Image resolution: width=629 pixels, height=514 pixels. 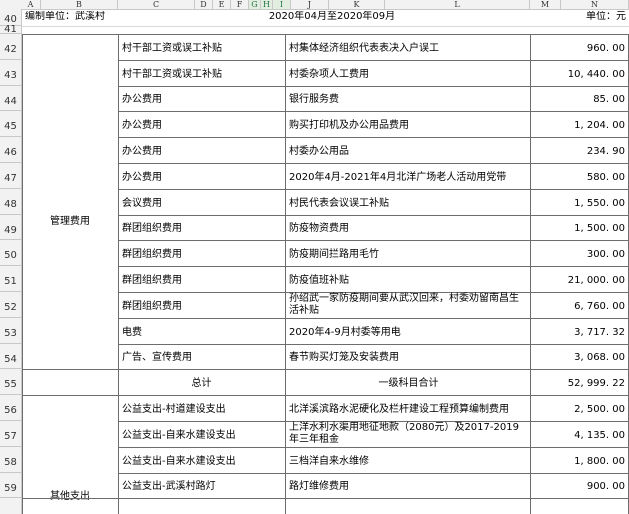 I want to click on amount-cell: 21, 000. 00, so click(x=578, y=279).